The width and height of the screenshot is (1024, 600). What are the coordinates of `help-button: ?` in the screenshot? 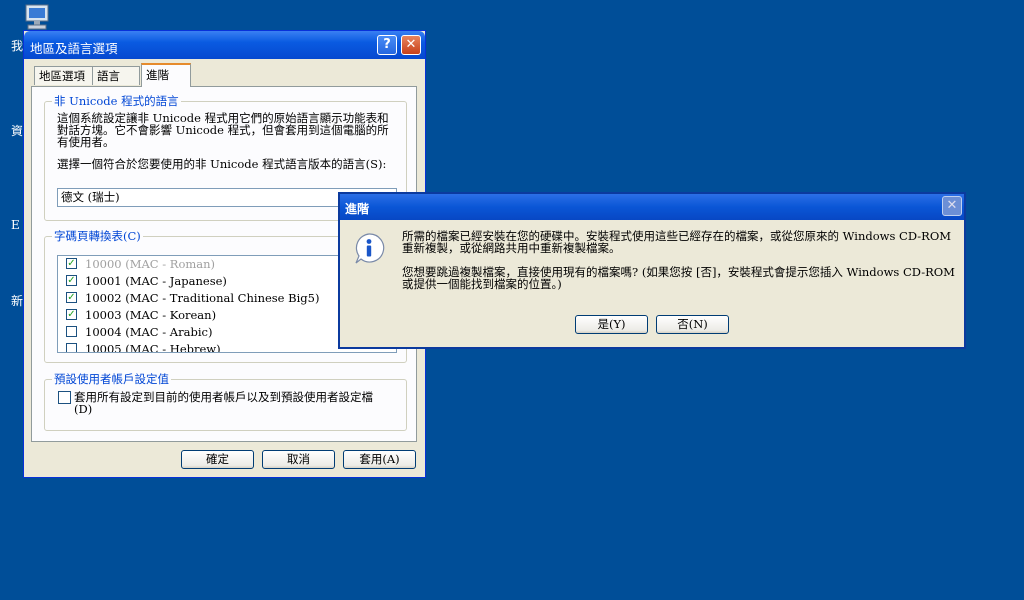 It's located at (387, 45).